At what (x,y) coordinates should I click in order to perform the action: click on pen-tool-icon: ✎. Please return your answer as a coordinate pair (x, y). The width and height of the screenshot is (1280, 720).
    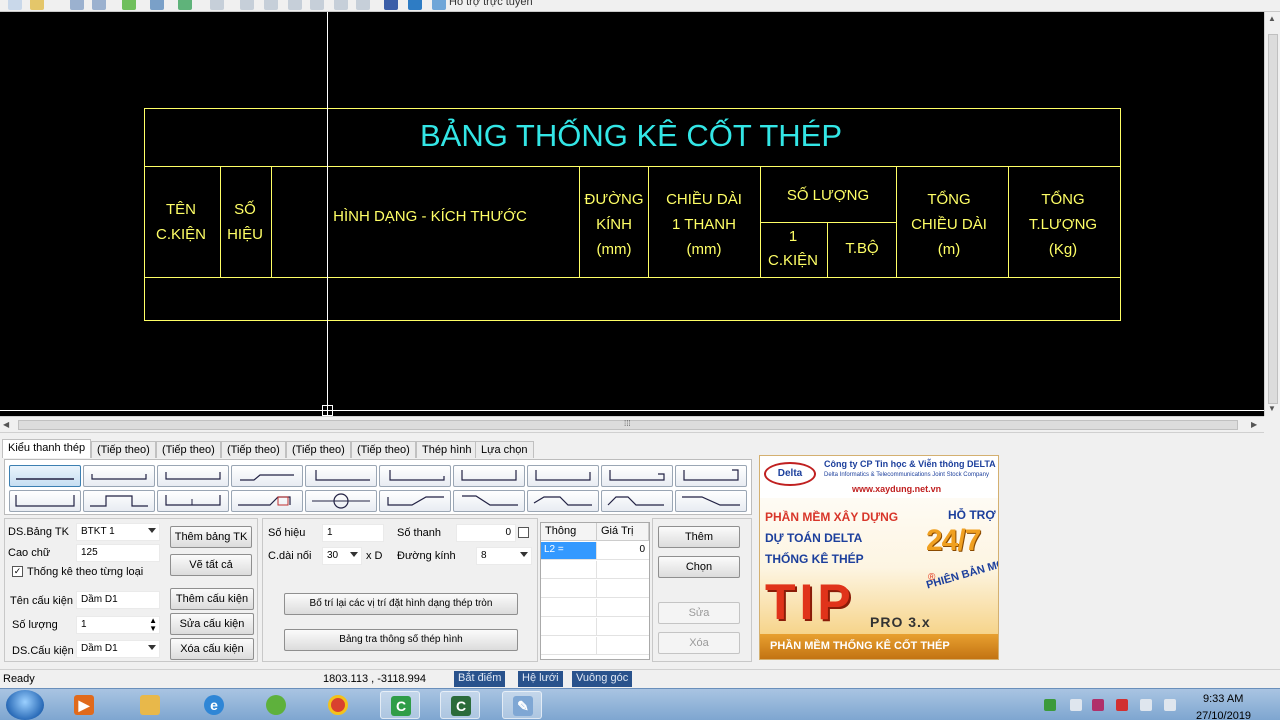
    Looking at the image, I should click on (522, 705).